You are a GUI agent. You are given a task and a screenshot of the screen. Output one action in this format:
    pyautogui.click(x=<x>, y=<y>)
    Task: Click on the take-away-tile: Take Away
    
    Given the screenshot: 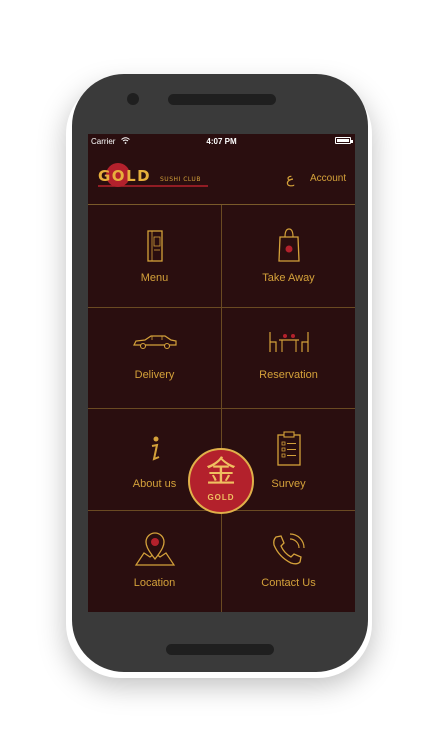 What is the action you would take?
    pyautogui.click(x=288, y=255)
    